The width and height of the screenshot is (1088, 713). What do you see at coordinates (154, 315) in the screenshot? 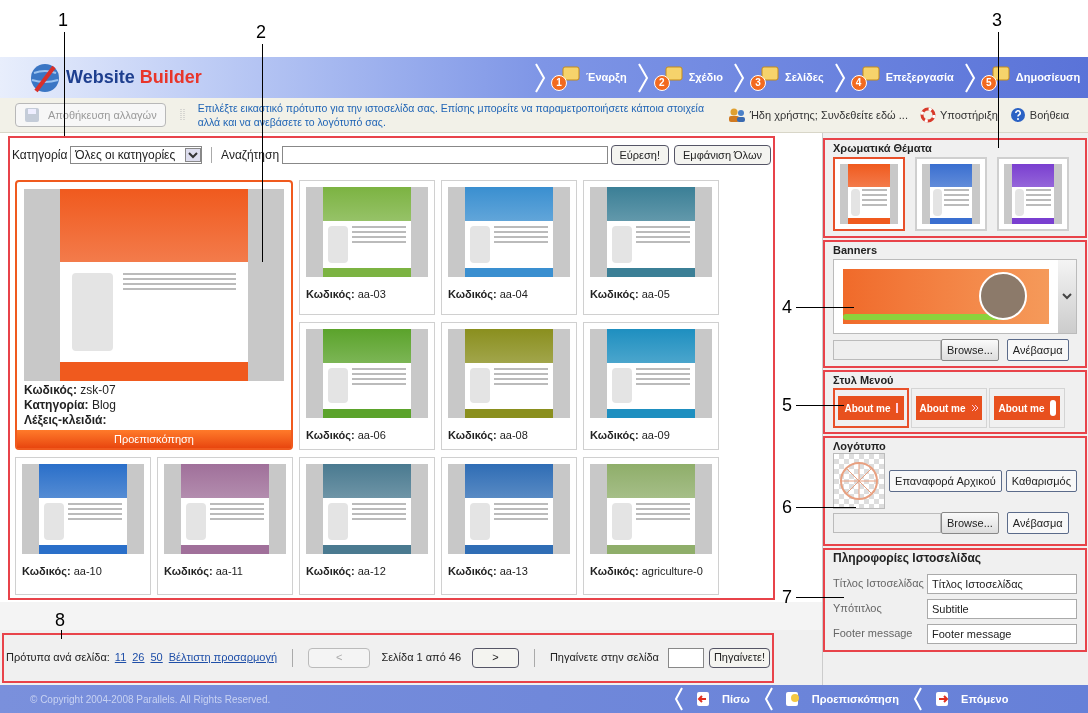
I see `template-card: Κωδικός: zsk-07 Κατηγορία: Blog Λέξεις-κλειδιά: Προεπισκόπηση` at bounding box center [154, 315].